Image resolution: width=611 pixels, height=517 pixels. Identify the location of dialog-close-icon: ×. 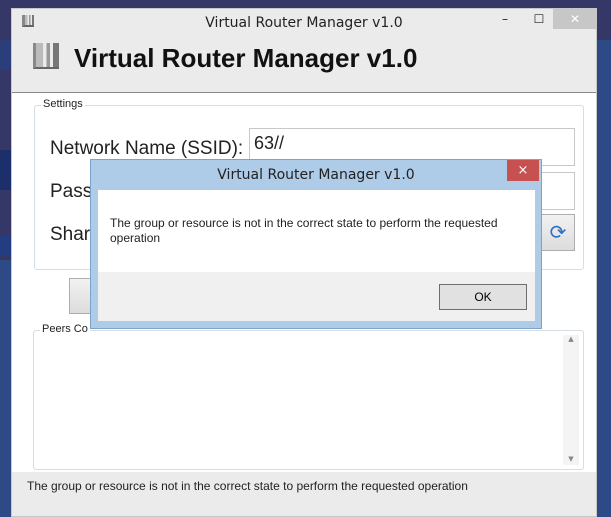
(523, 170).